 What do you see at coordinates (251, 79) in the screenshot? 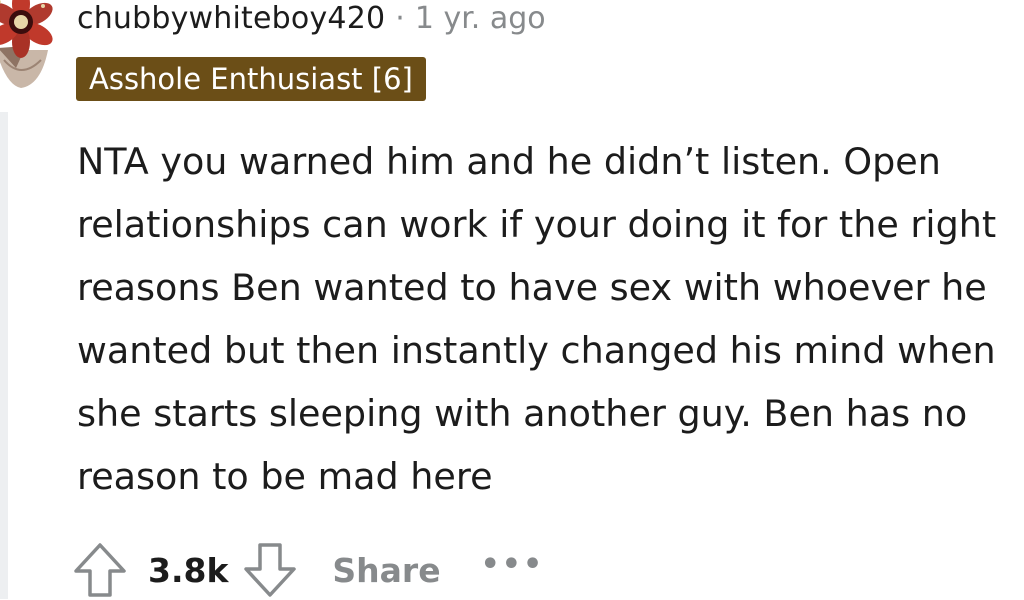
I see `user-flair: Asshole Enthusiast [6]` at bounding box center [251, 79].